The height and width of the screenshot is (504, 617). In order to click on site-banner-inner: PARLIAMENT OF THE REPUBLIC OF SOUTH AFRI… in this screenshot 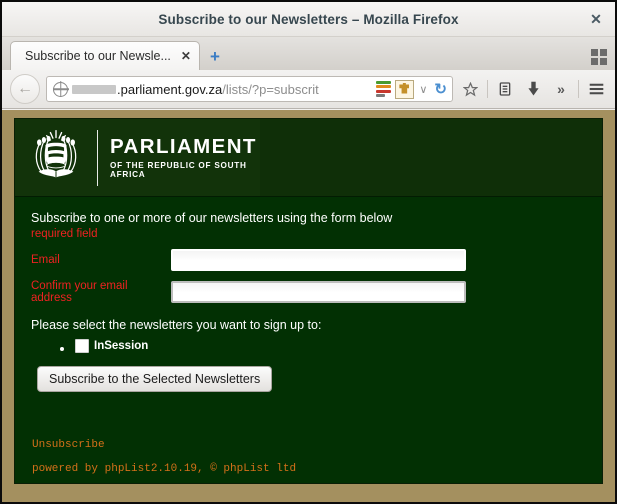, I will do `click(137, 157)`.